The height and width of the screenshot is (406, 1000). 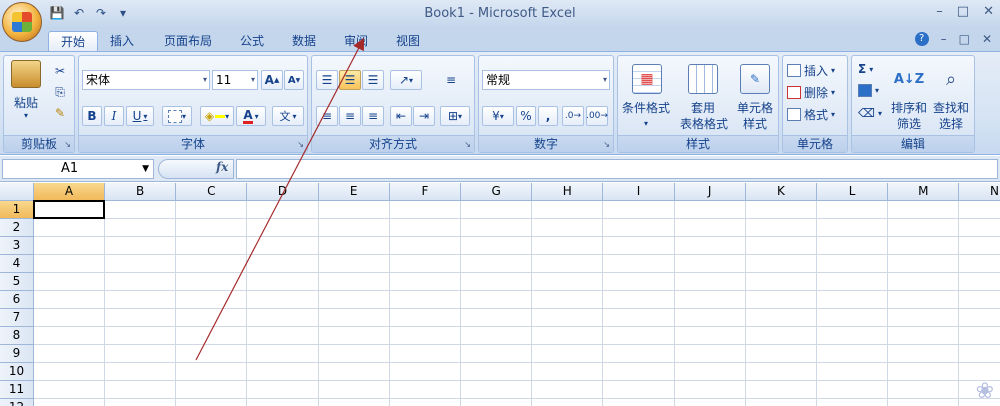 I want to click on formula-input, so click(x=617, y=169).